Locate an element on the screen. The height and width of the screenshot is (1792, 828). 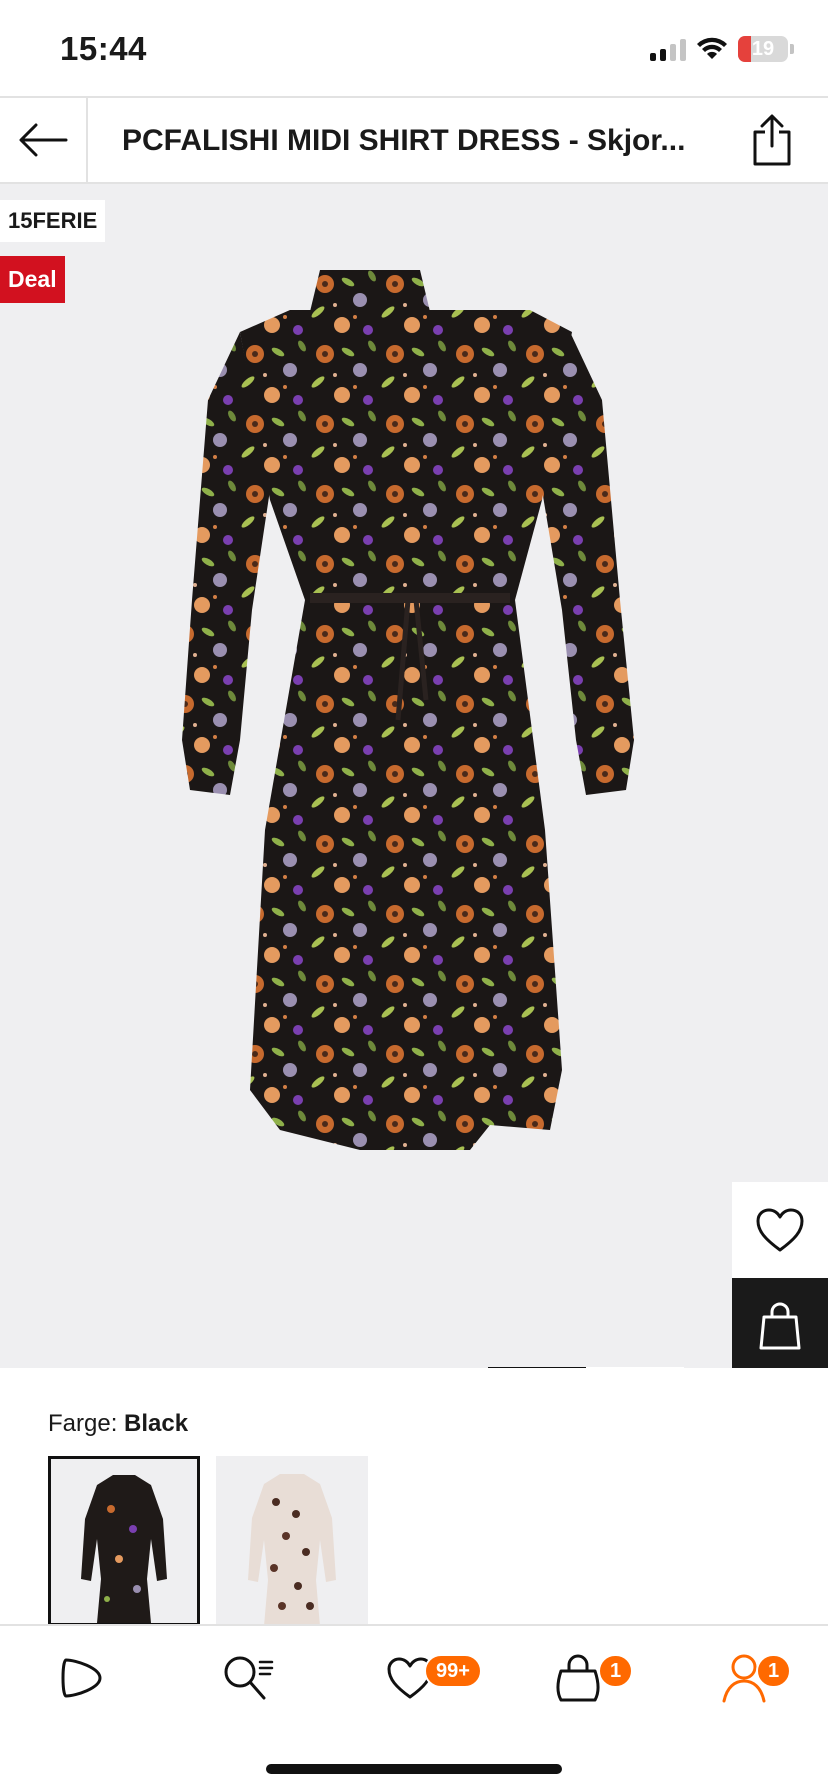
color-value: Black is located at coordinates (156, 1423).